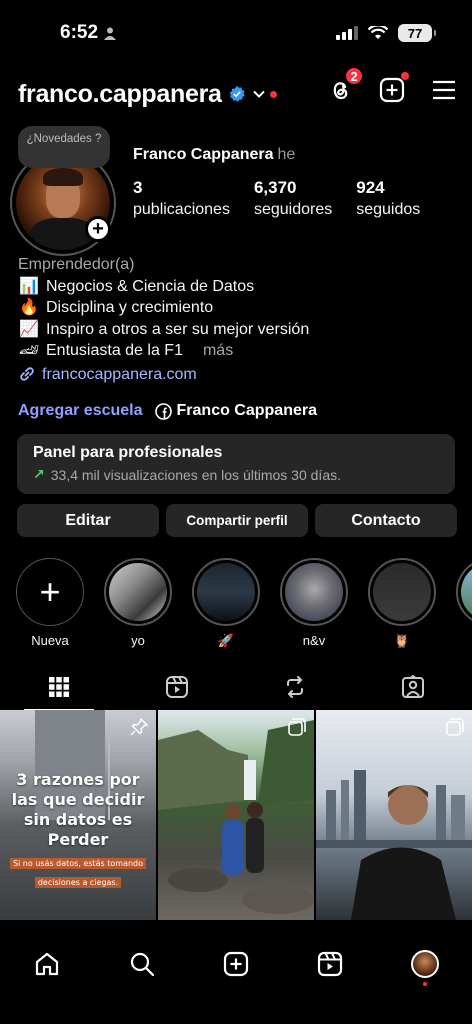 Image resolution: width=472 pixels, height=1024 pixels. What do you see at coordinates (259, 94) in the screenshot?
I see `chevron-down-icon` at bounding box center [259, 94].